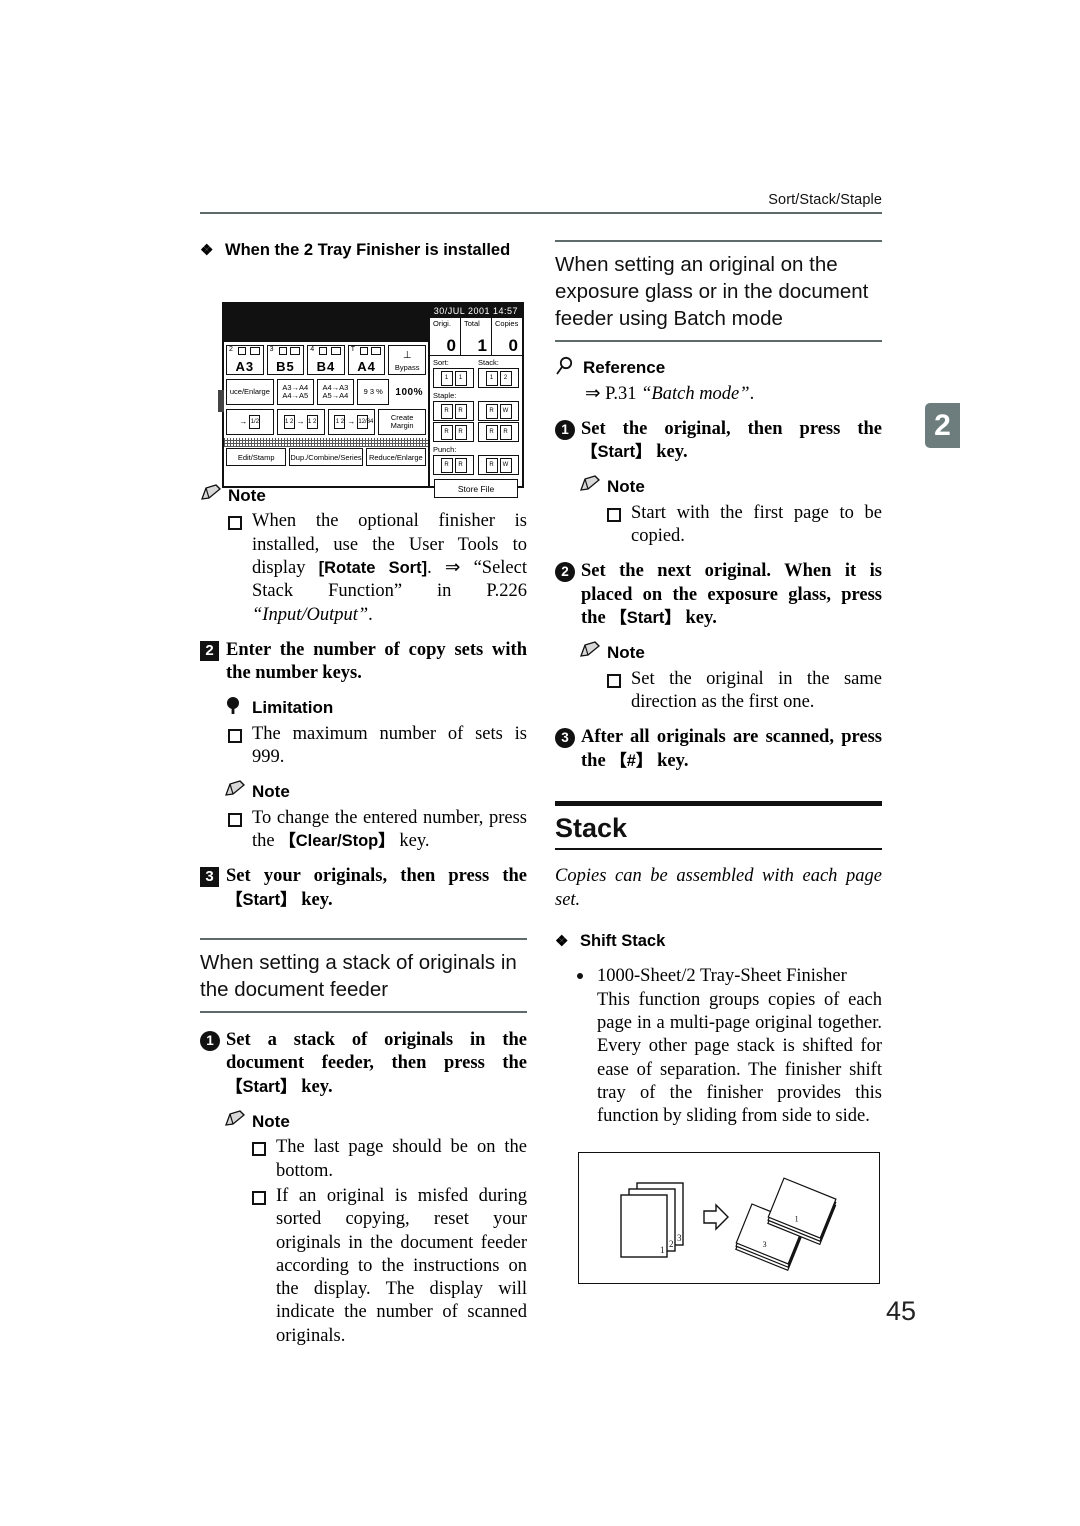  I want to click on lcd-ratio-button: A4→A3 A5→A4, so click(335, 392).